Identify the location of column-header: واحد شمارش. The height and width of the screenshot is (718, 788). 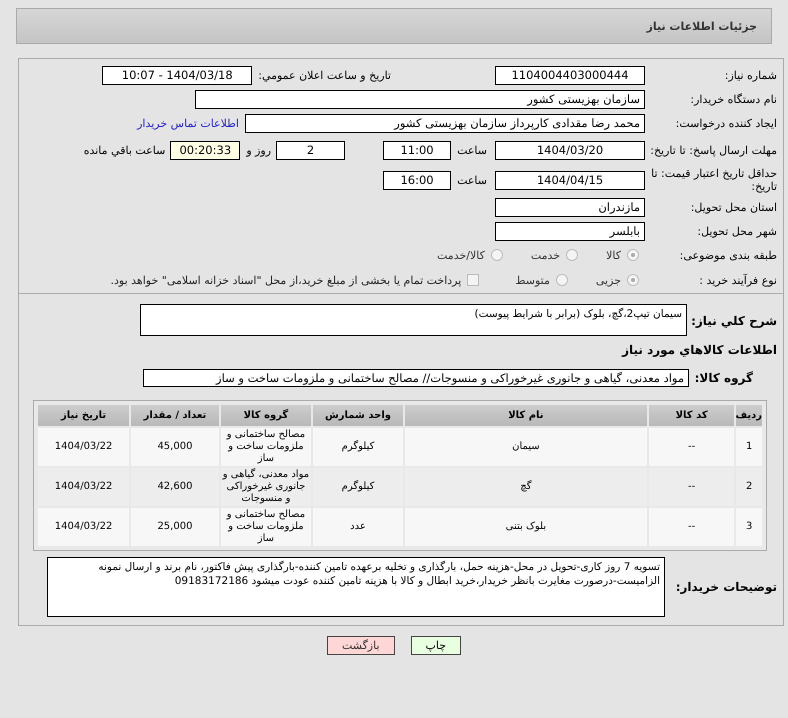
(358, 415).